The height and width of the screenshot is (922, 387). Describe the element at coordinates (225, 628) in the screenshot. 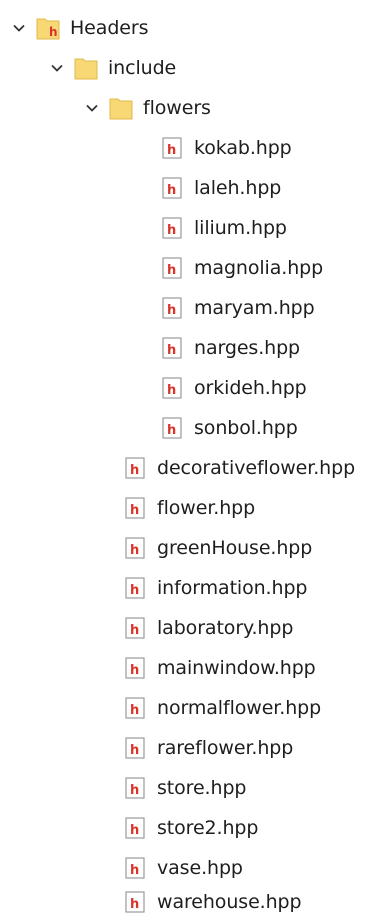

I see `tree-item-label: laboratory.hpp` at that location.